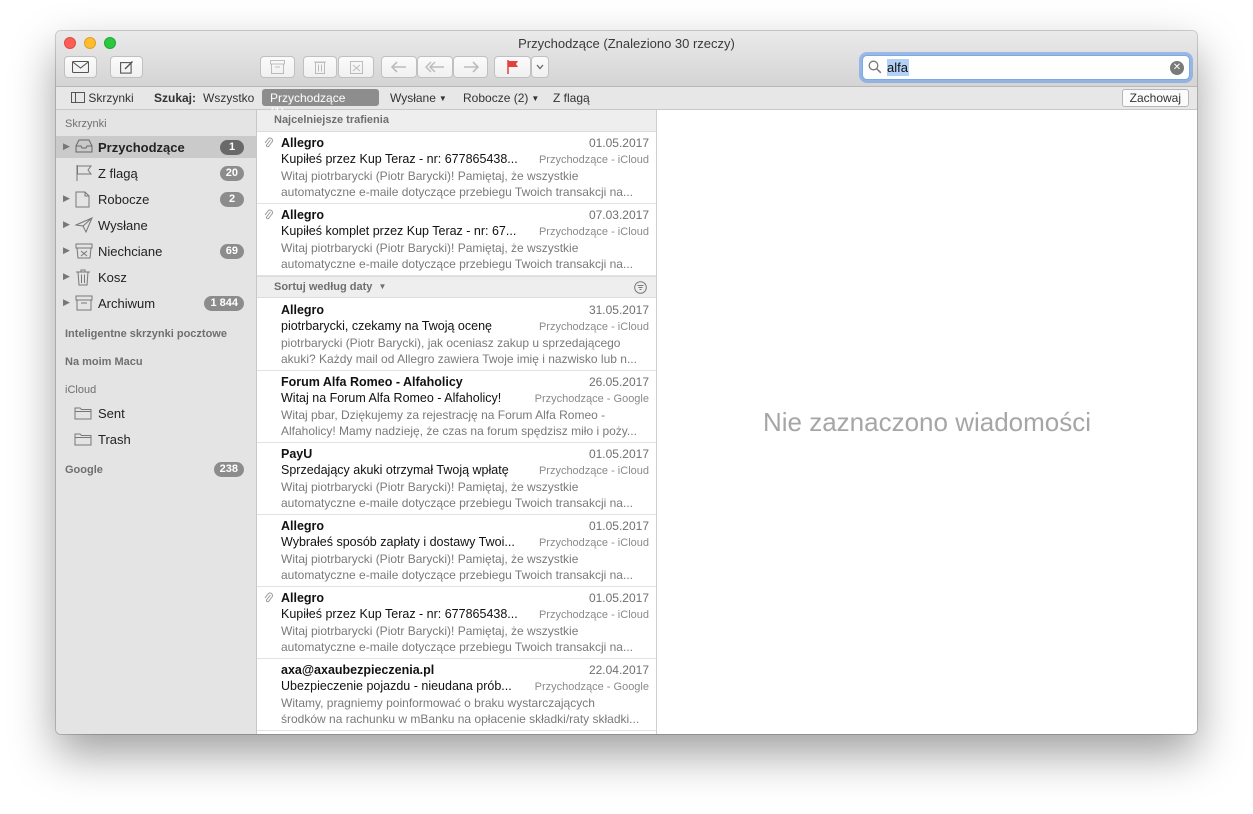 This screenshot has width=1253, height=814. I want to click on compose-button, so click(126, 67).